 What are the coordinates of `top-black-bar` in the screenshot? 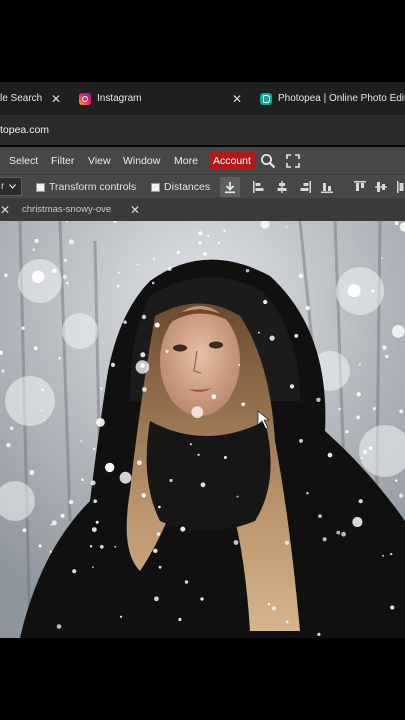 It's located at (202, 41).